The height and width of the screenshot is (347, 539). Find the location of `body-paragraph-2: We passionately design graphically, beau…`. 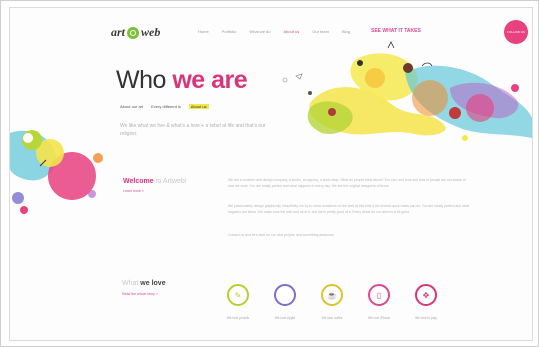

body-paragraph-2: We passionately design graphically, beau… is located at coordinates (349, 209).